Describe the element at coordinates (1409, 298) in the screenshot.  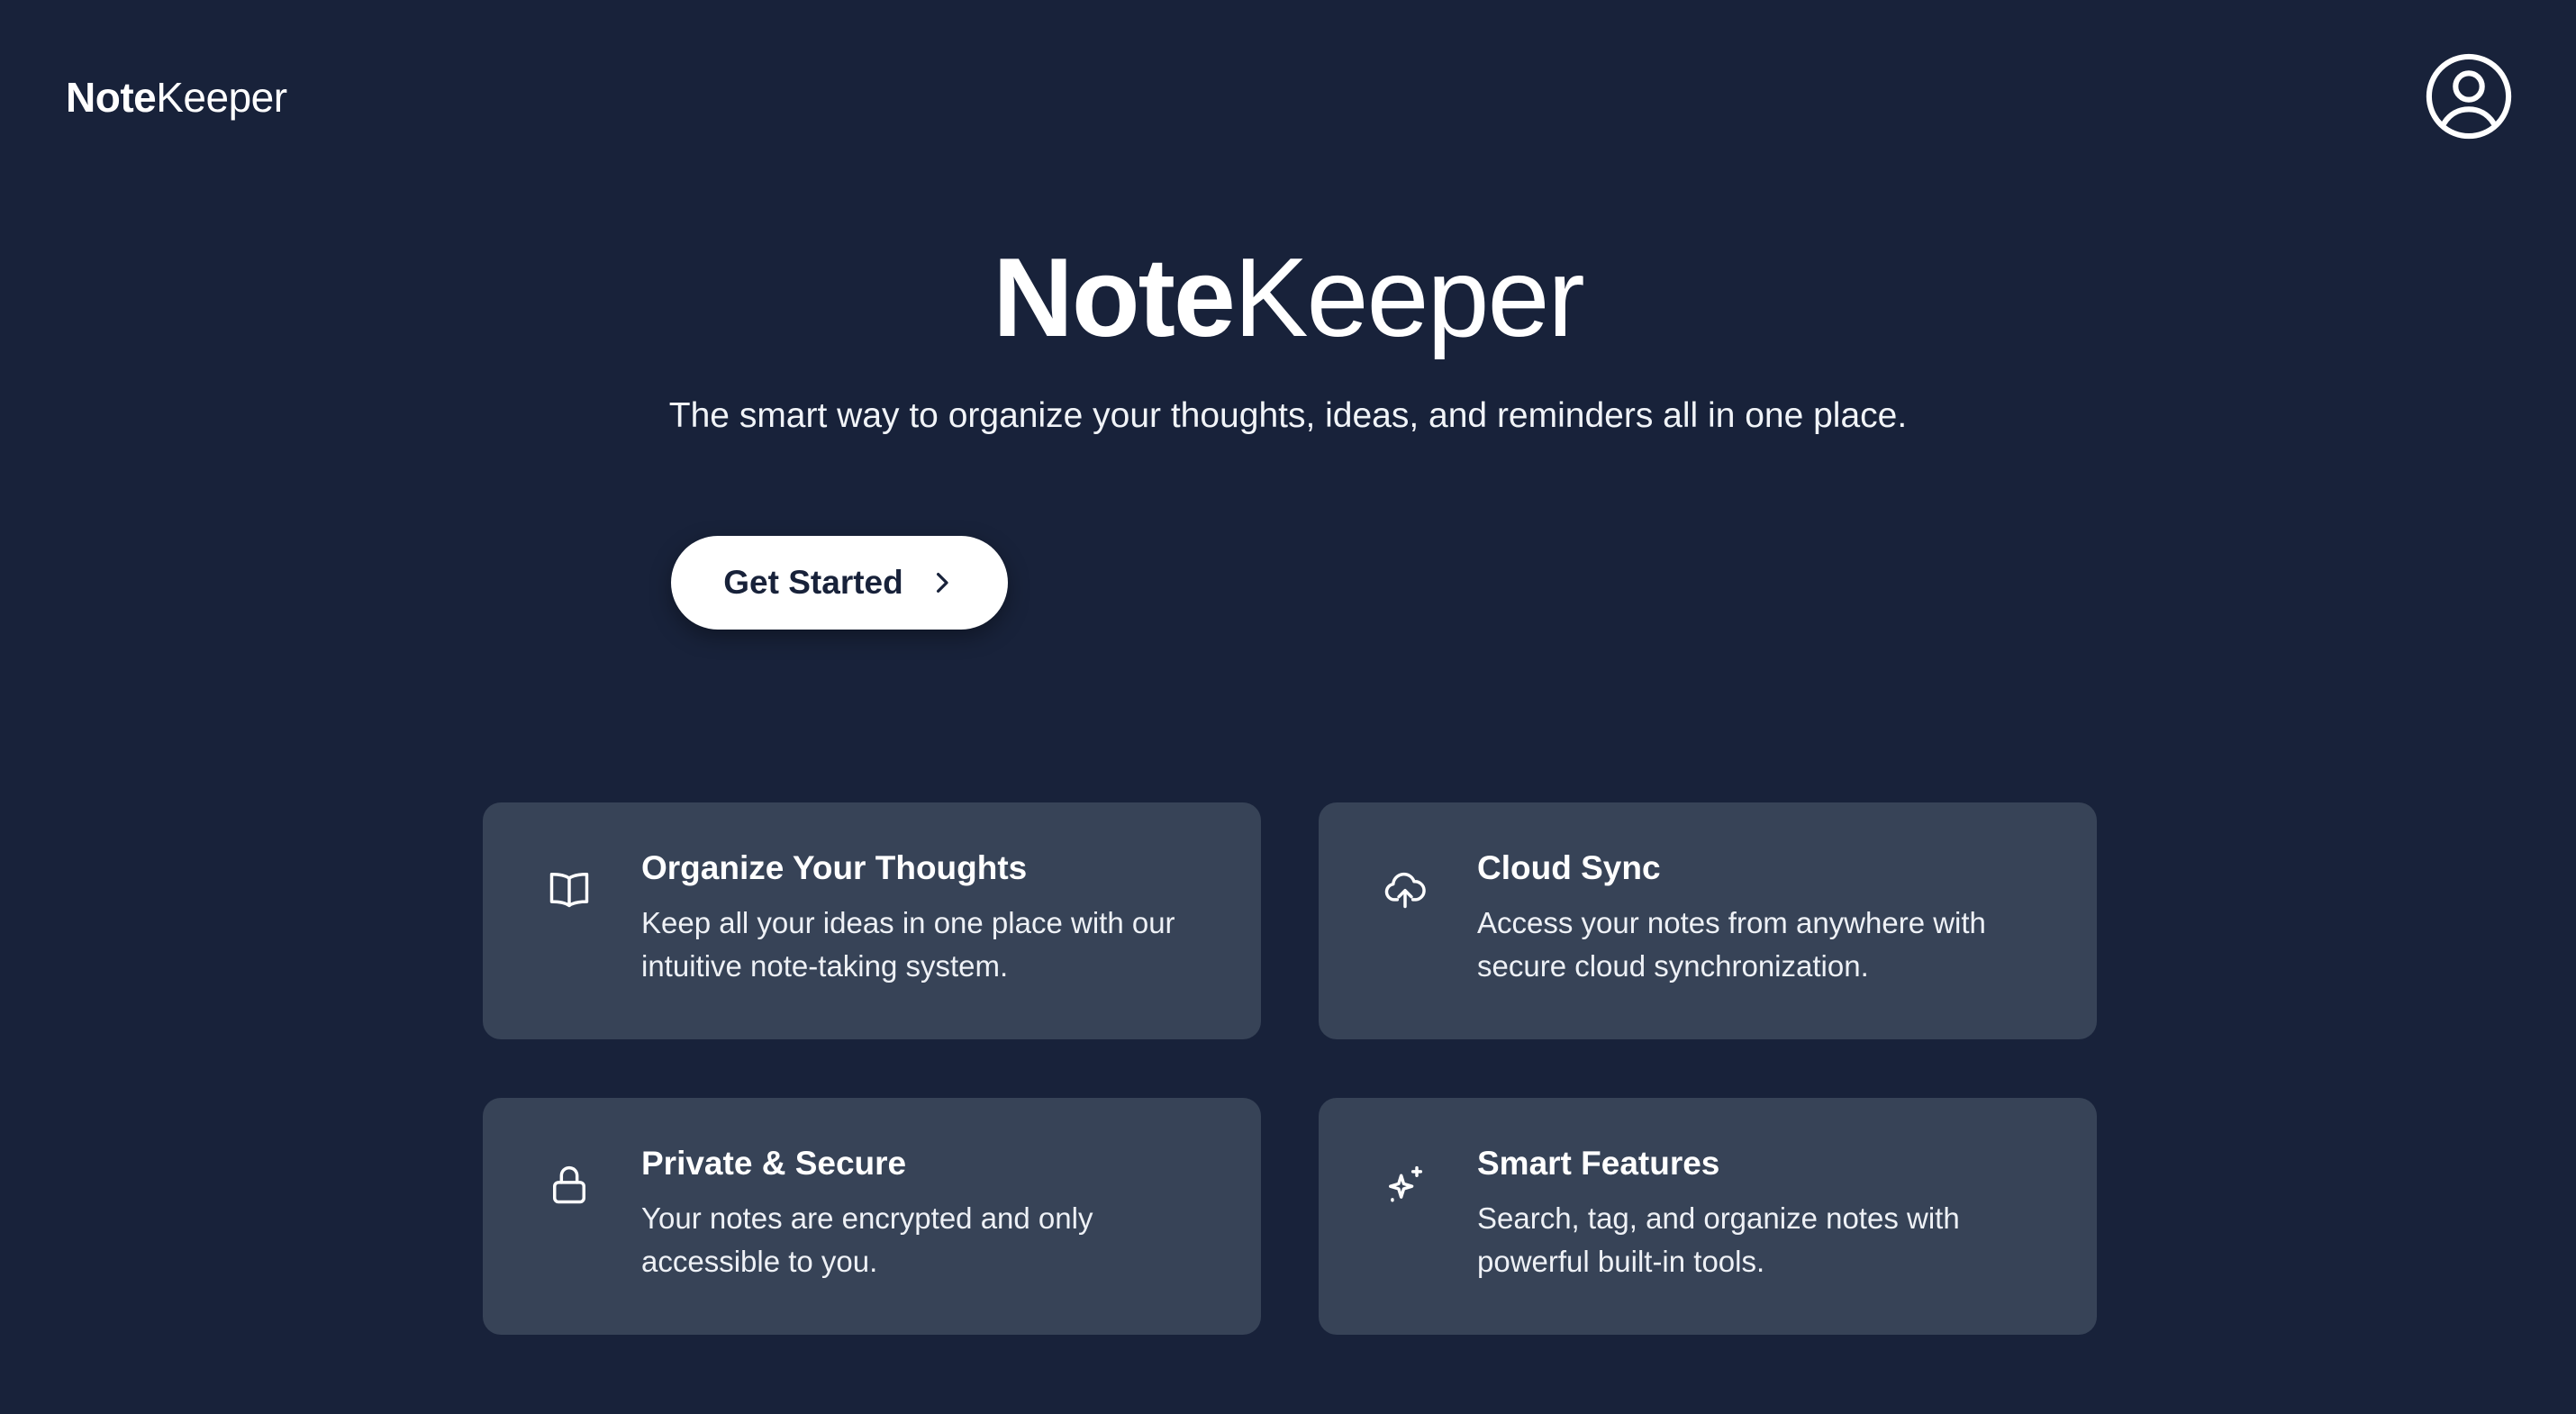
I see `hero-title-light: Keeper` at that location.